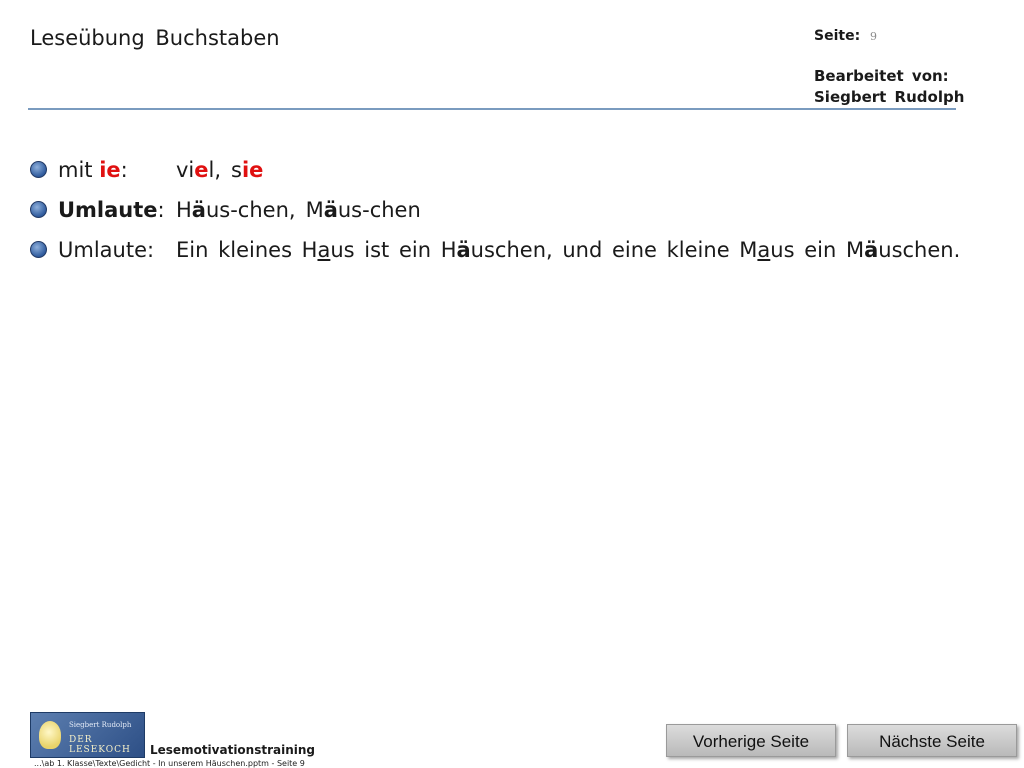 The image size is (1024, 768). I want to click on logo-title: DER LESEKOCH, so click(100, 745).